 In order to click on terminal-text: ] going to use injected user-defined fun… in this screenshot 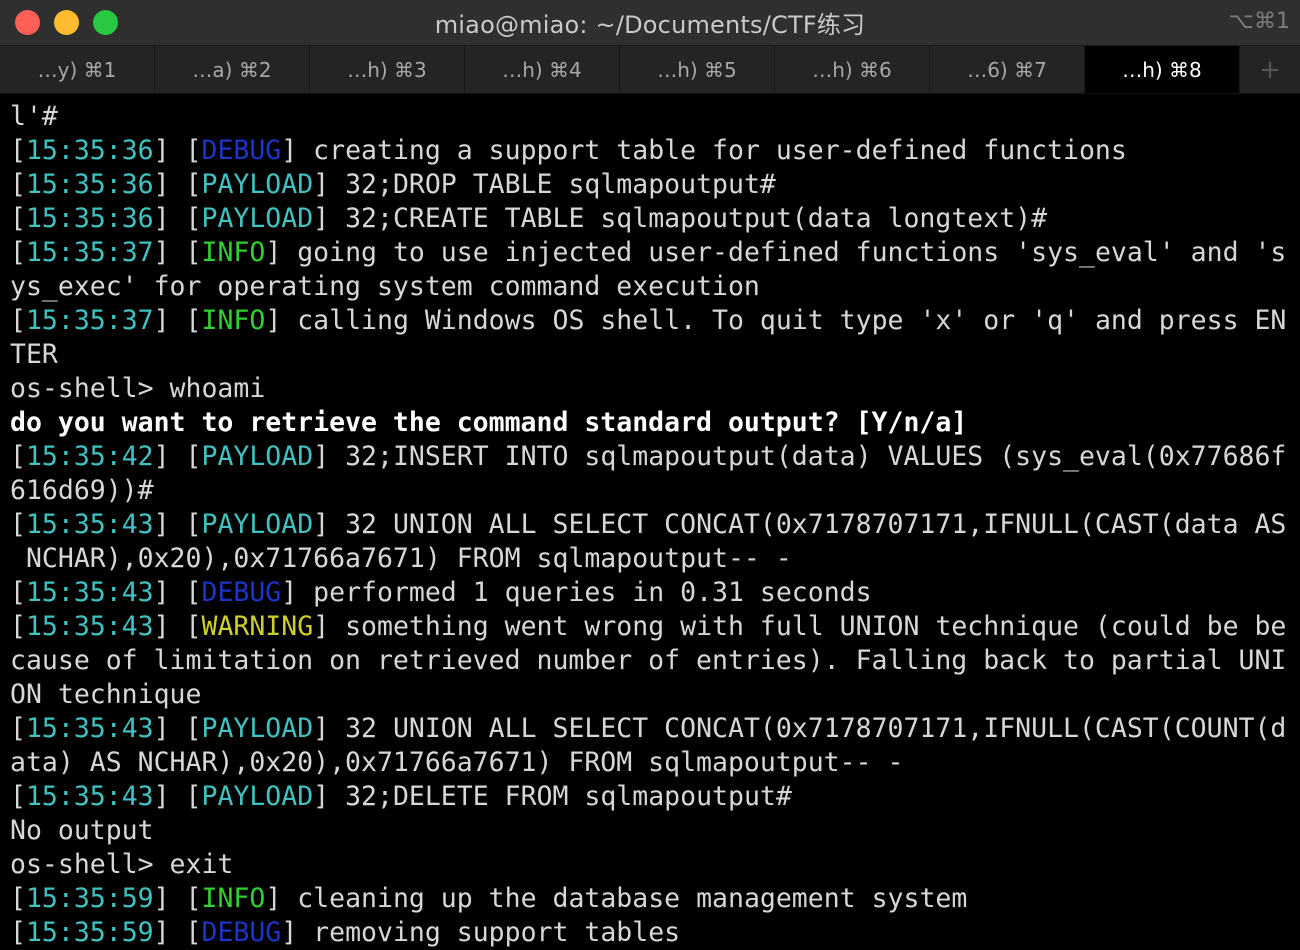, I will do `click(776, 252)`.